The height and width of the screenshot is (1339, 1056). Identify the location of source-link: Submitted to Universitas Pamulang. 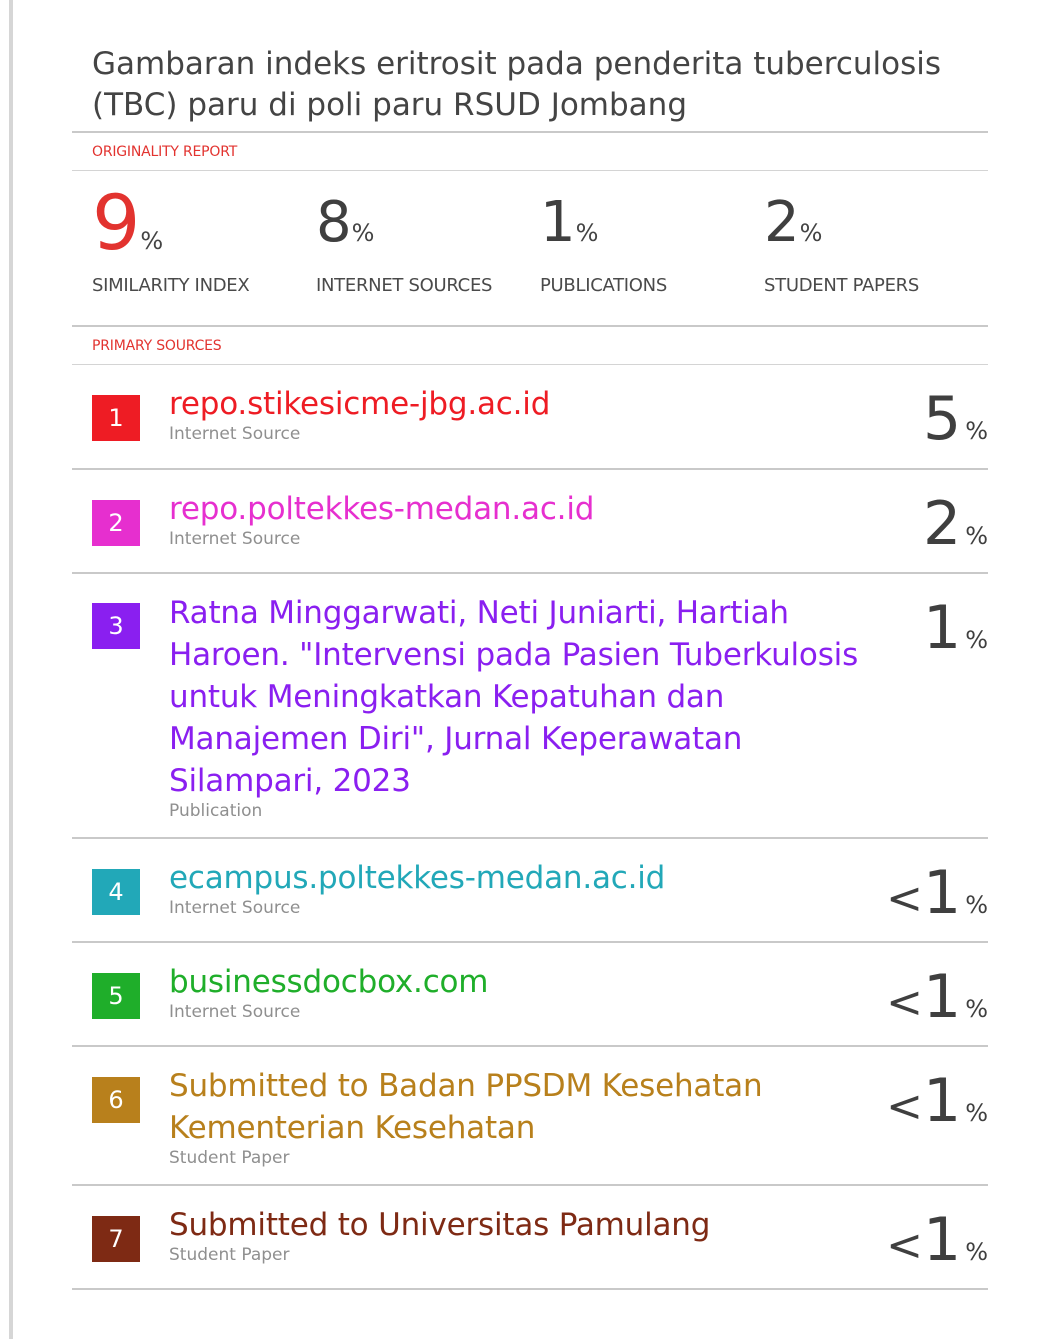
(514, 1225).